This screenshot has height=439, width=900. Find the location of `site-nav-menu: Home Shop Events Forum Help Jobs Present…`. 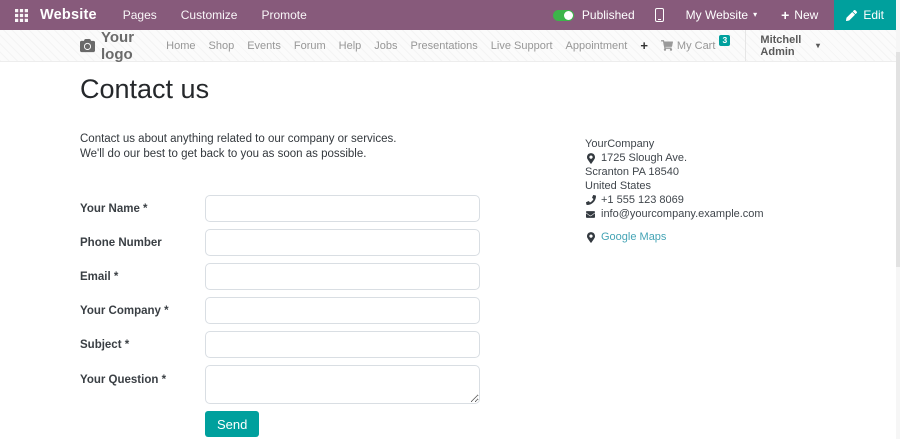

site-nav-menu: Home Shop Events Forum Help Jobs Present… is located at coordinates (493, 45).